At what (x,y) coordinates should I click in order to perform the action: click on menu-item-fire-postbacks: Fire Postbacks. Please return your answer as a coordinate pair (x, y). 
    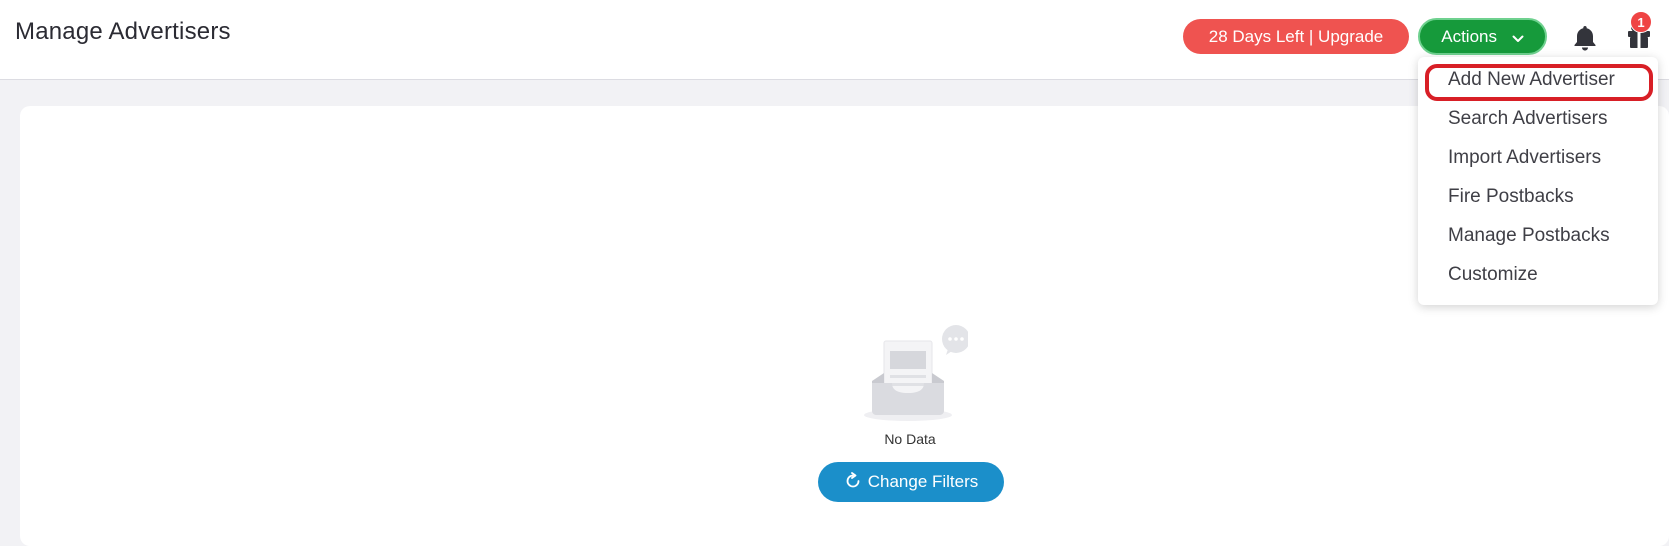
    Looking at the image, I should click on (1511, 197).